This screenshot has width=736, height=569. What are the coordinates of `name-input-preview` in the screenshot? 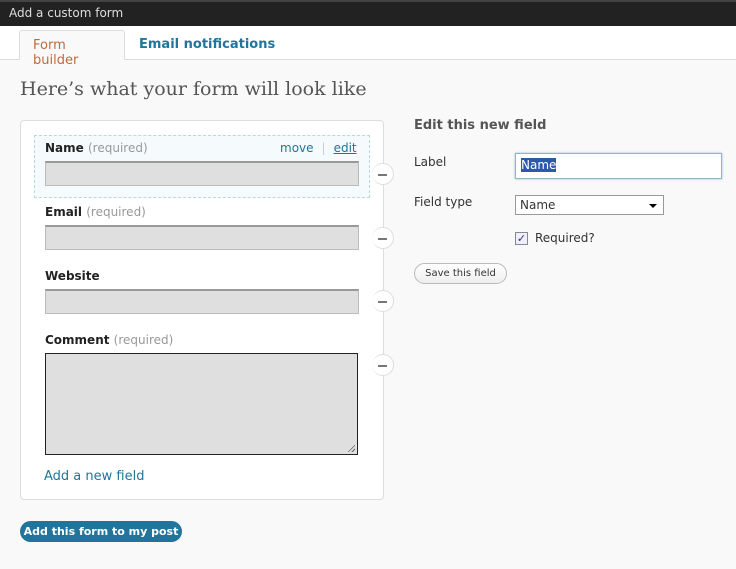 It's located at (202, 173).